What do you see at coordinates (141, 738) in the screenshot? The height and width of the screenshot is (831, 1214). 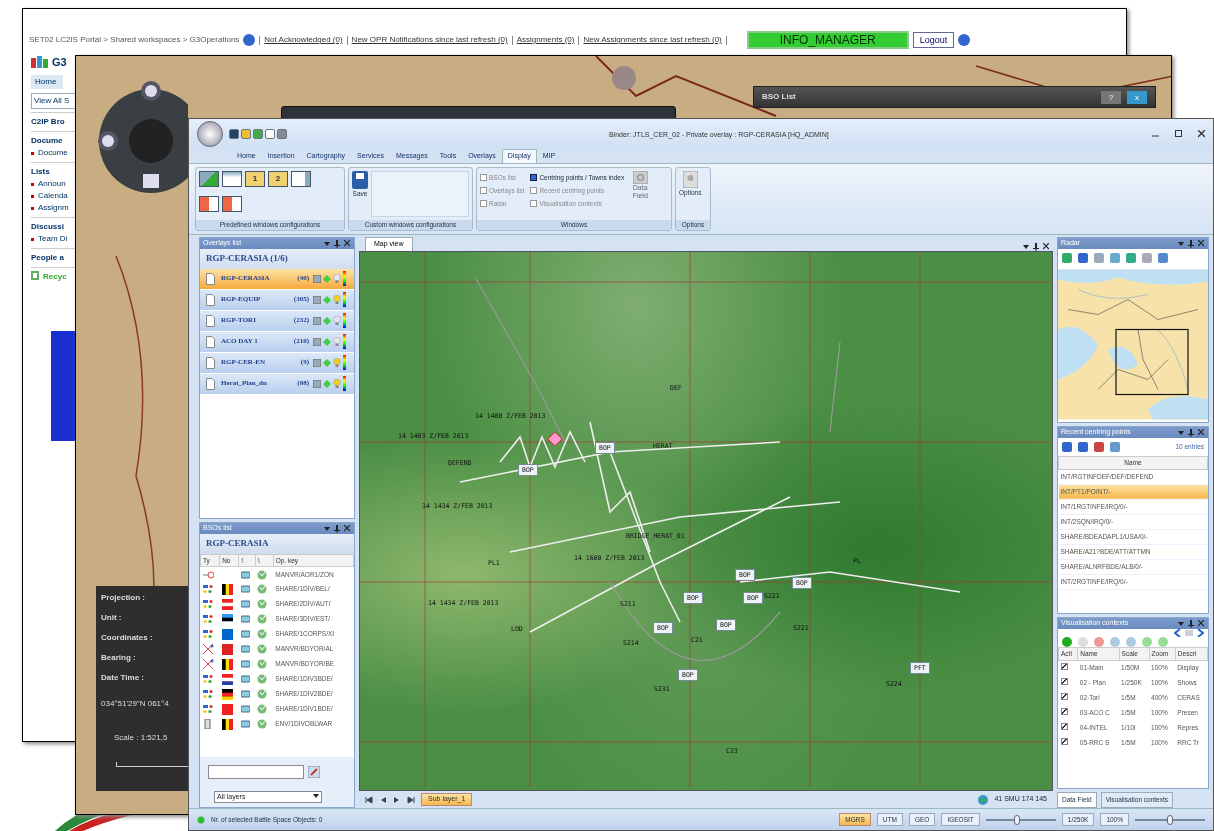 I see `scale-text: Scale : 1:521,5` at bounding box center [141, 738].